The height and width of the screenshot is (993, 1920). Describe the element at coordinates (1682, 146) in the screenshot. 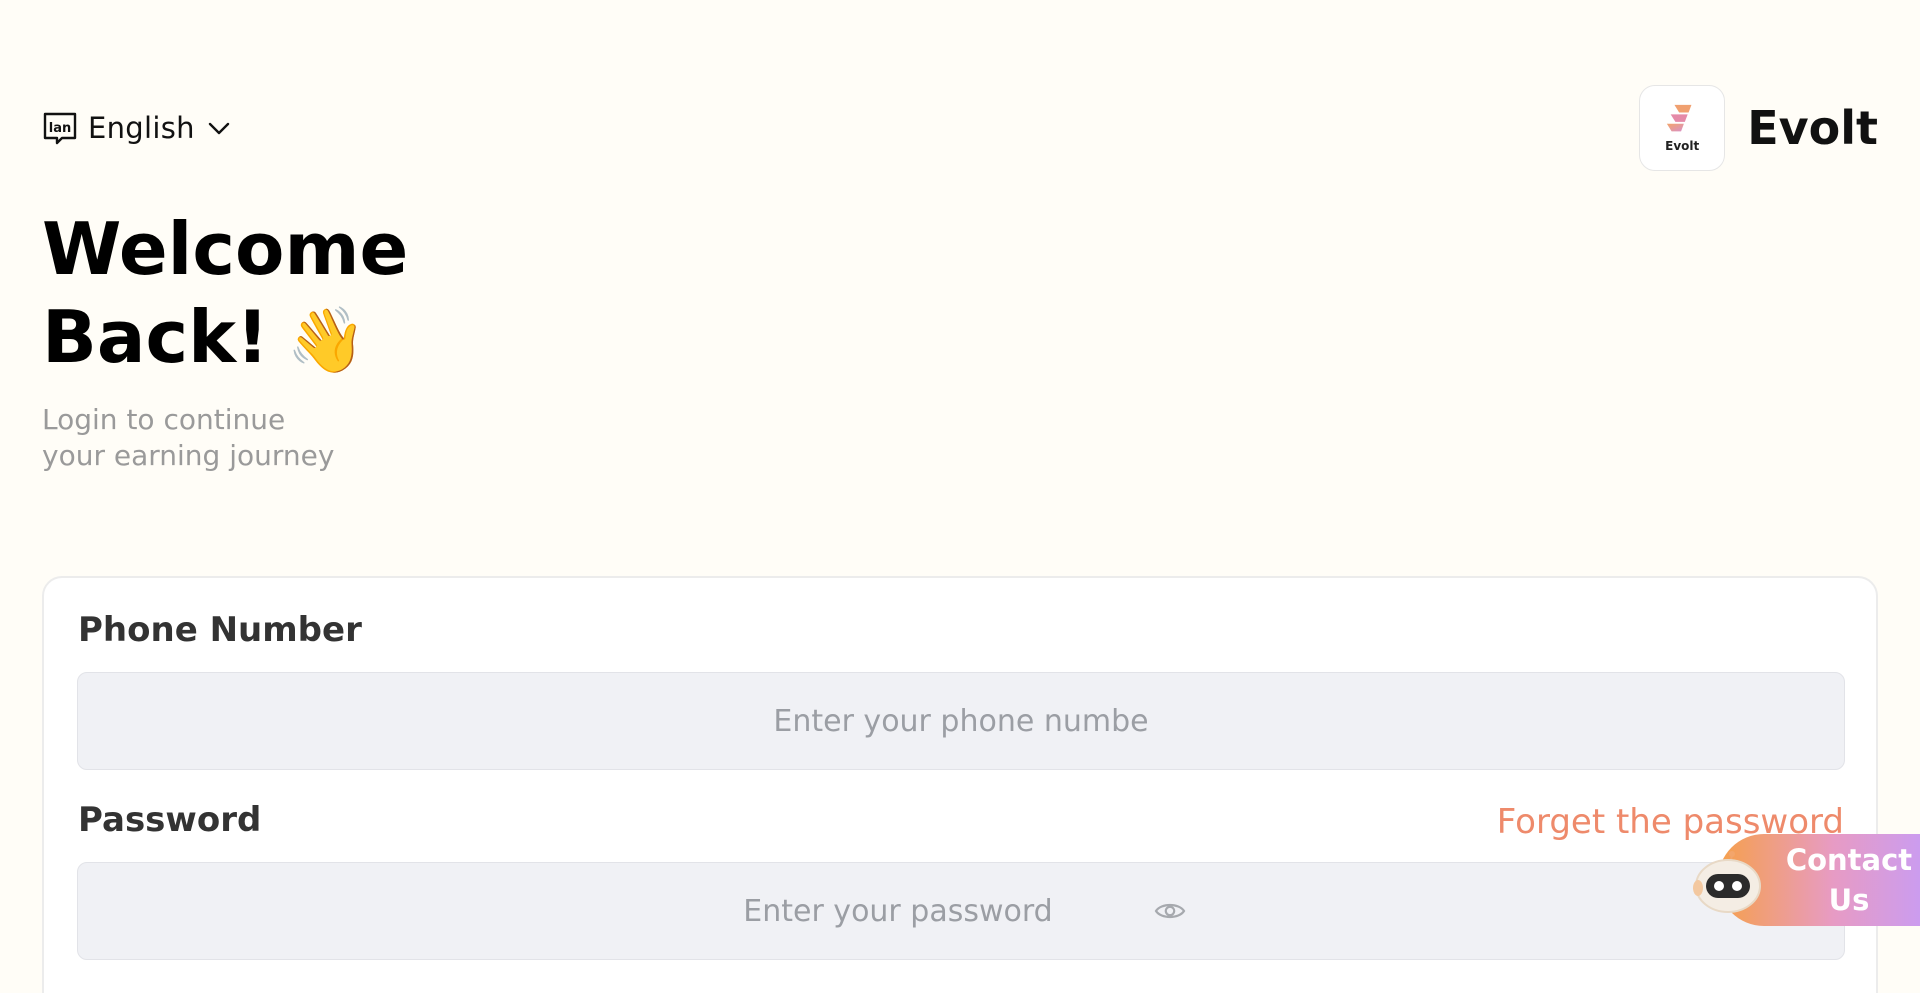

I see `brand-logo-text: Evolt` at that location.